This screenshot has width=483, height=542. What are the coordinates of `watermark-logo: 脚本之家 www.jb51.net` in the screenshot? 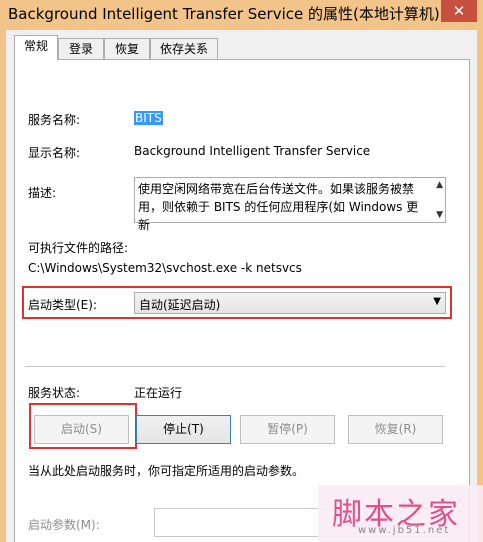 It's located at (400, 513).